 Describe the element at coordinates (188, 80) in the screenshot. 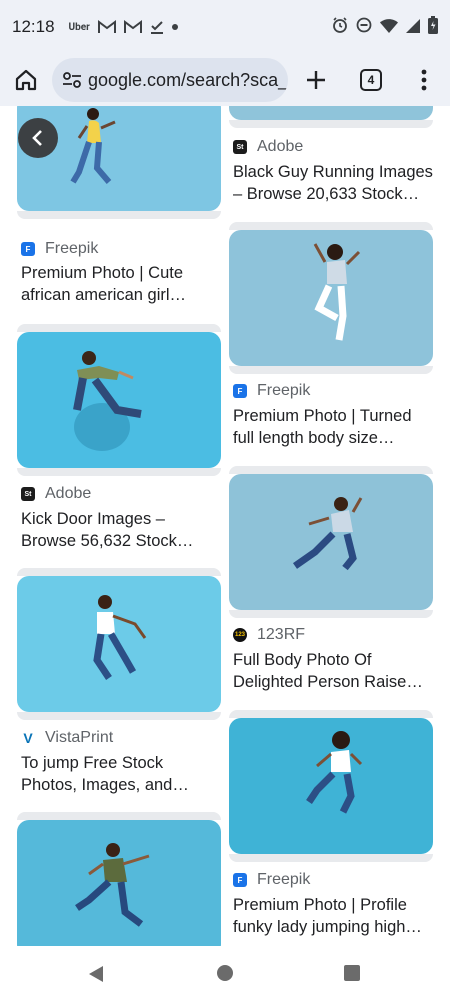

I see `url-text: google.com/search?sca_` at that location.